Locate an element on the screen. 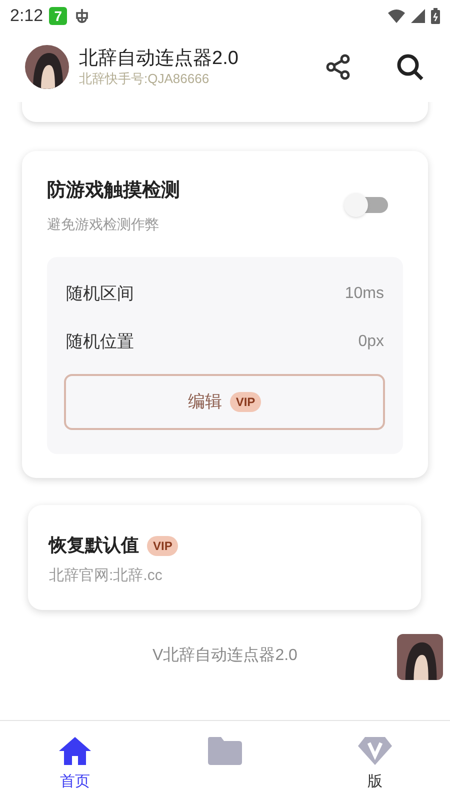 The width and height of the screenshot is (450, 800). home-icon is located at coordinates (75, 751).